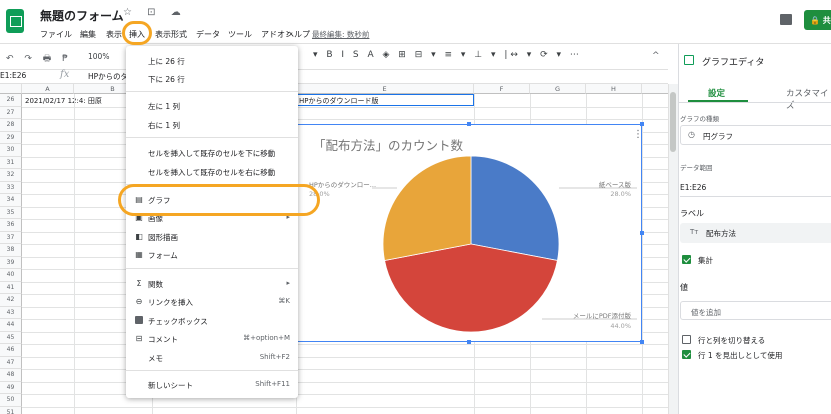 The width and height of the screenshot is (831, 414). What do you see at coordinates (171, 34) in the screenshot?
I see `menu-format: 表示形式` at bounding box center [171, 34].